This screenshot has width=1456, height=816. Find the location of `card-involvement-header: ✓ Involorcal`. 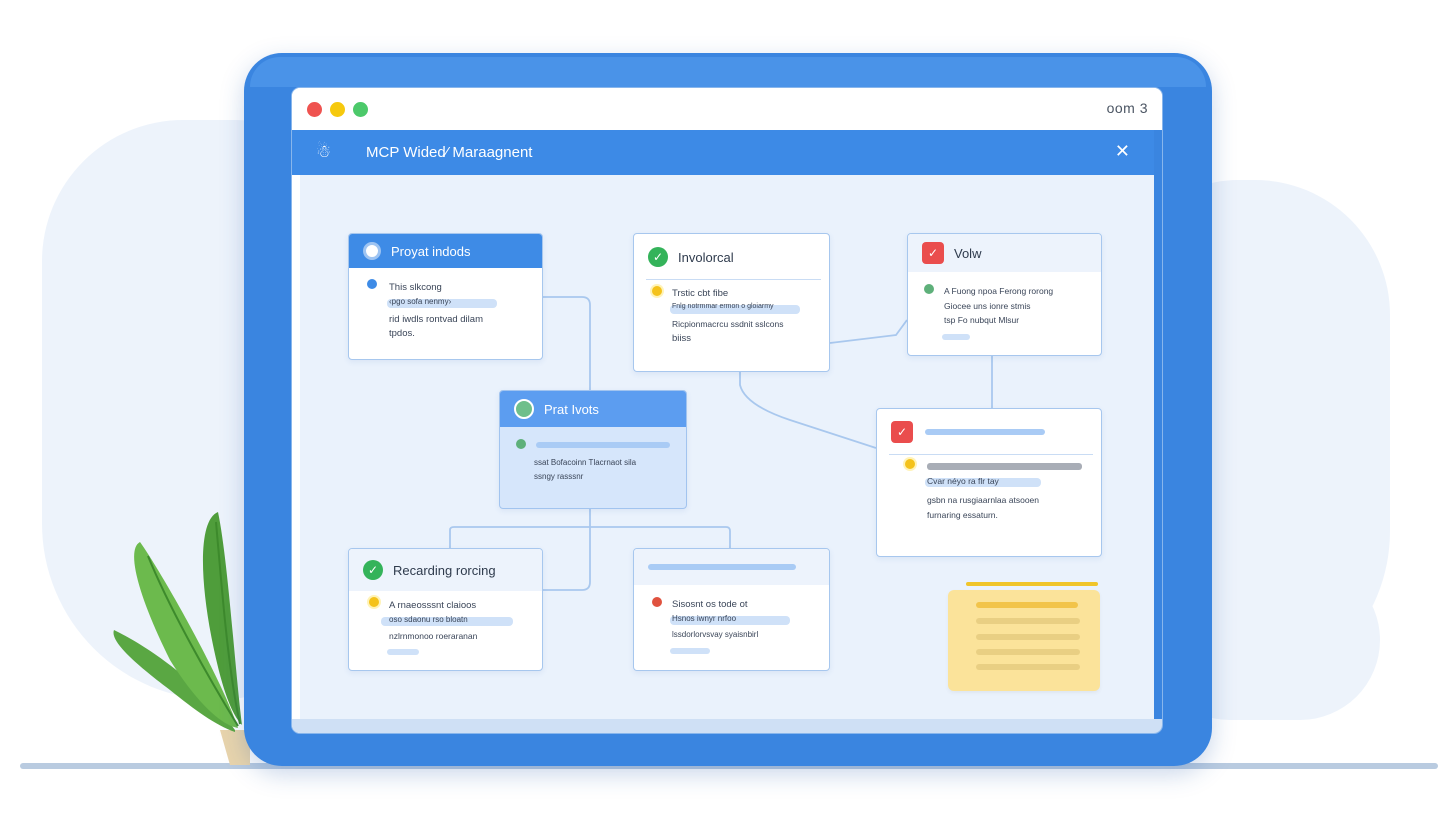

card-involvement-header: ✓ Involorcal is located at coordinates (731, 257).